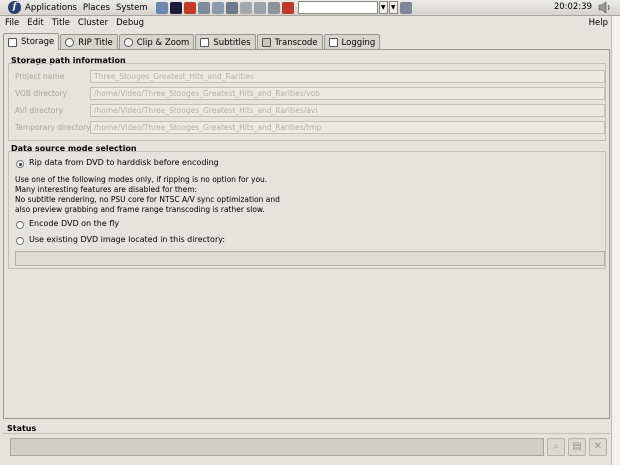 The image size is (620, 465). I want to click on menu-file: File, so click(12, 23).